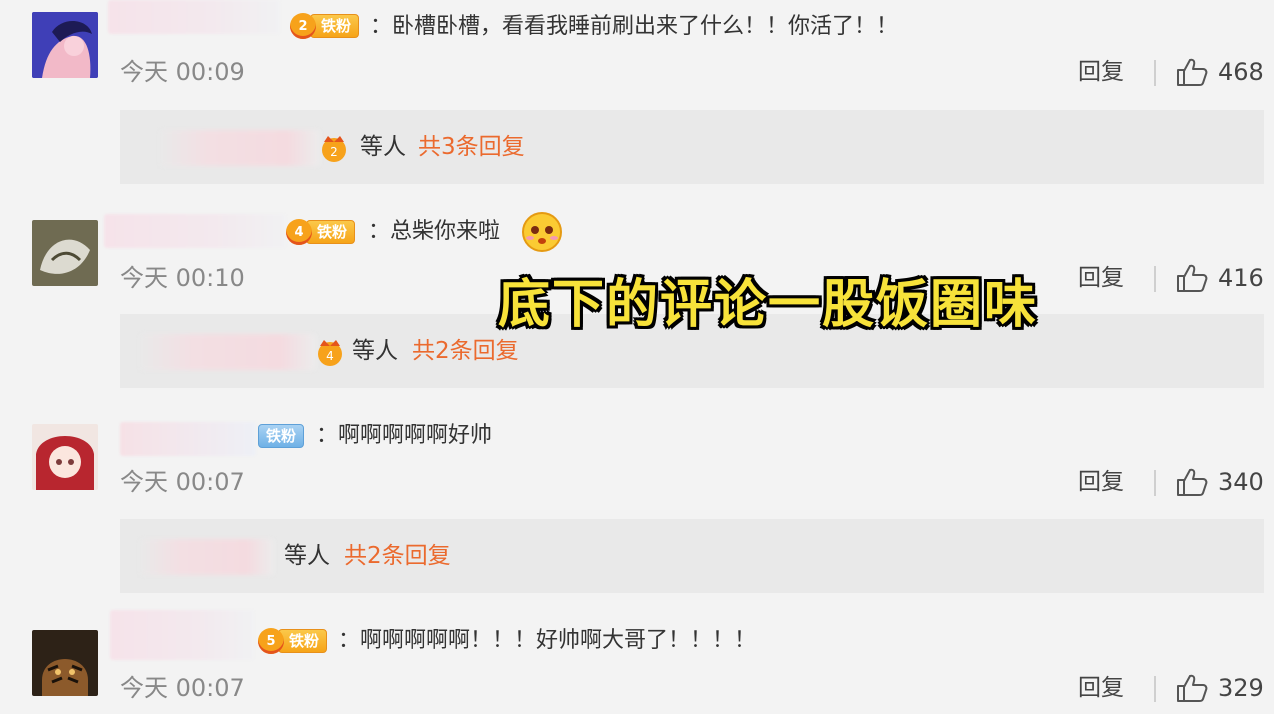  I want to click on comment-text: ：啊啊啊啊啊！！！好帅啊大哥了！！！！, so click(547, 640).